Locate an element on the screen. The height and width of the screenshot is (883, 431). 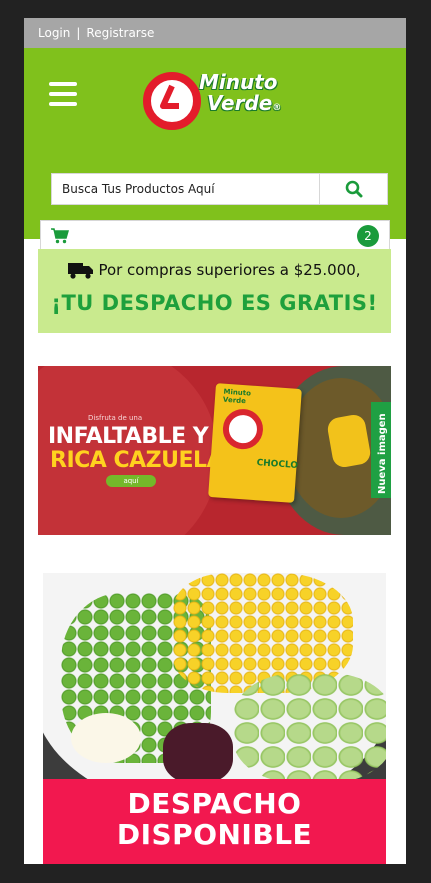
logo-text: Minuto Verde® is located at coordinates (240, 95).